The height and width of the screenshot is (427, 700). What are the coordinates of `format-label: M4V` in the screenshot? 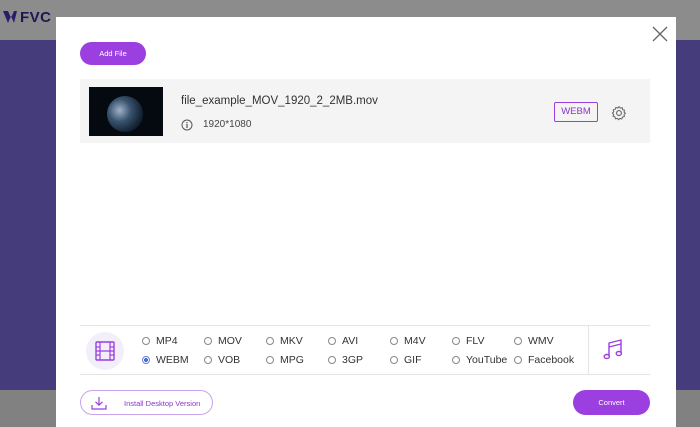 It's located at (415, 341).